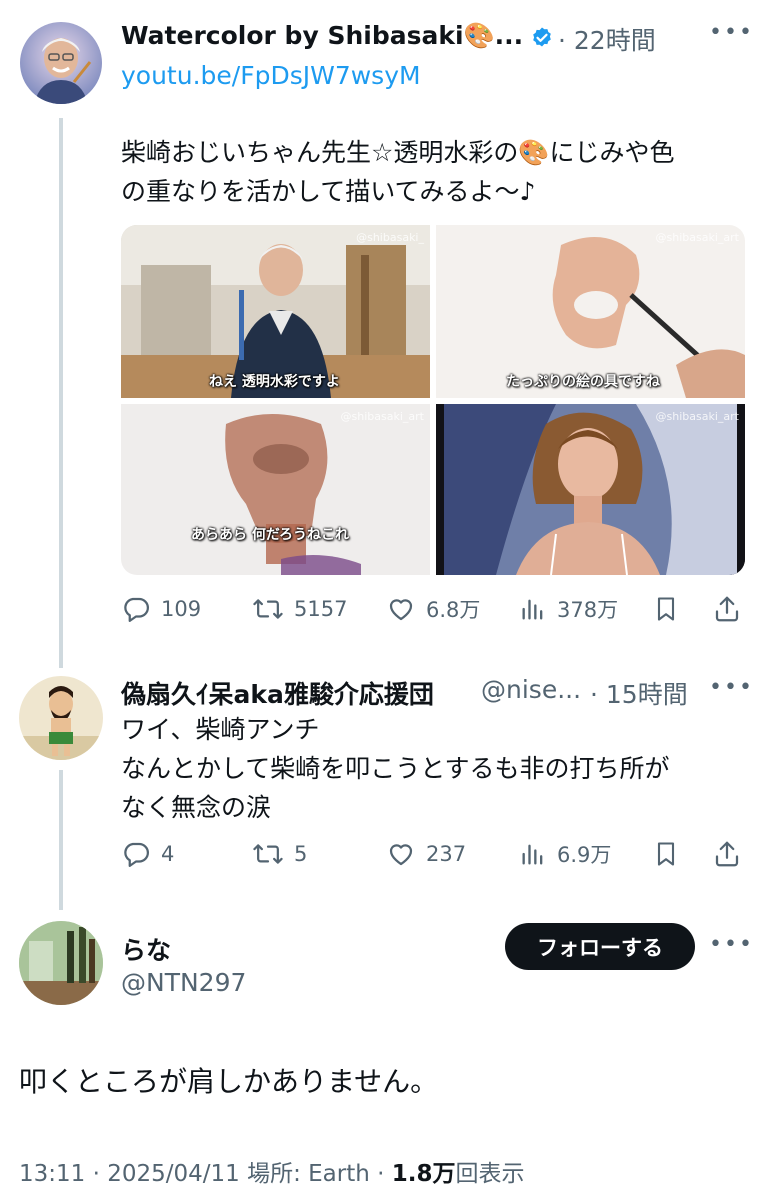 The image size is (763, 1200). What do you see at coordinates (423, 1174) in the screenshot?
I see `footer-views-count: 1.8万` at bounding box center [423, 1174].